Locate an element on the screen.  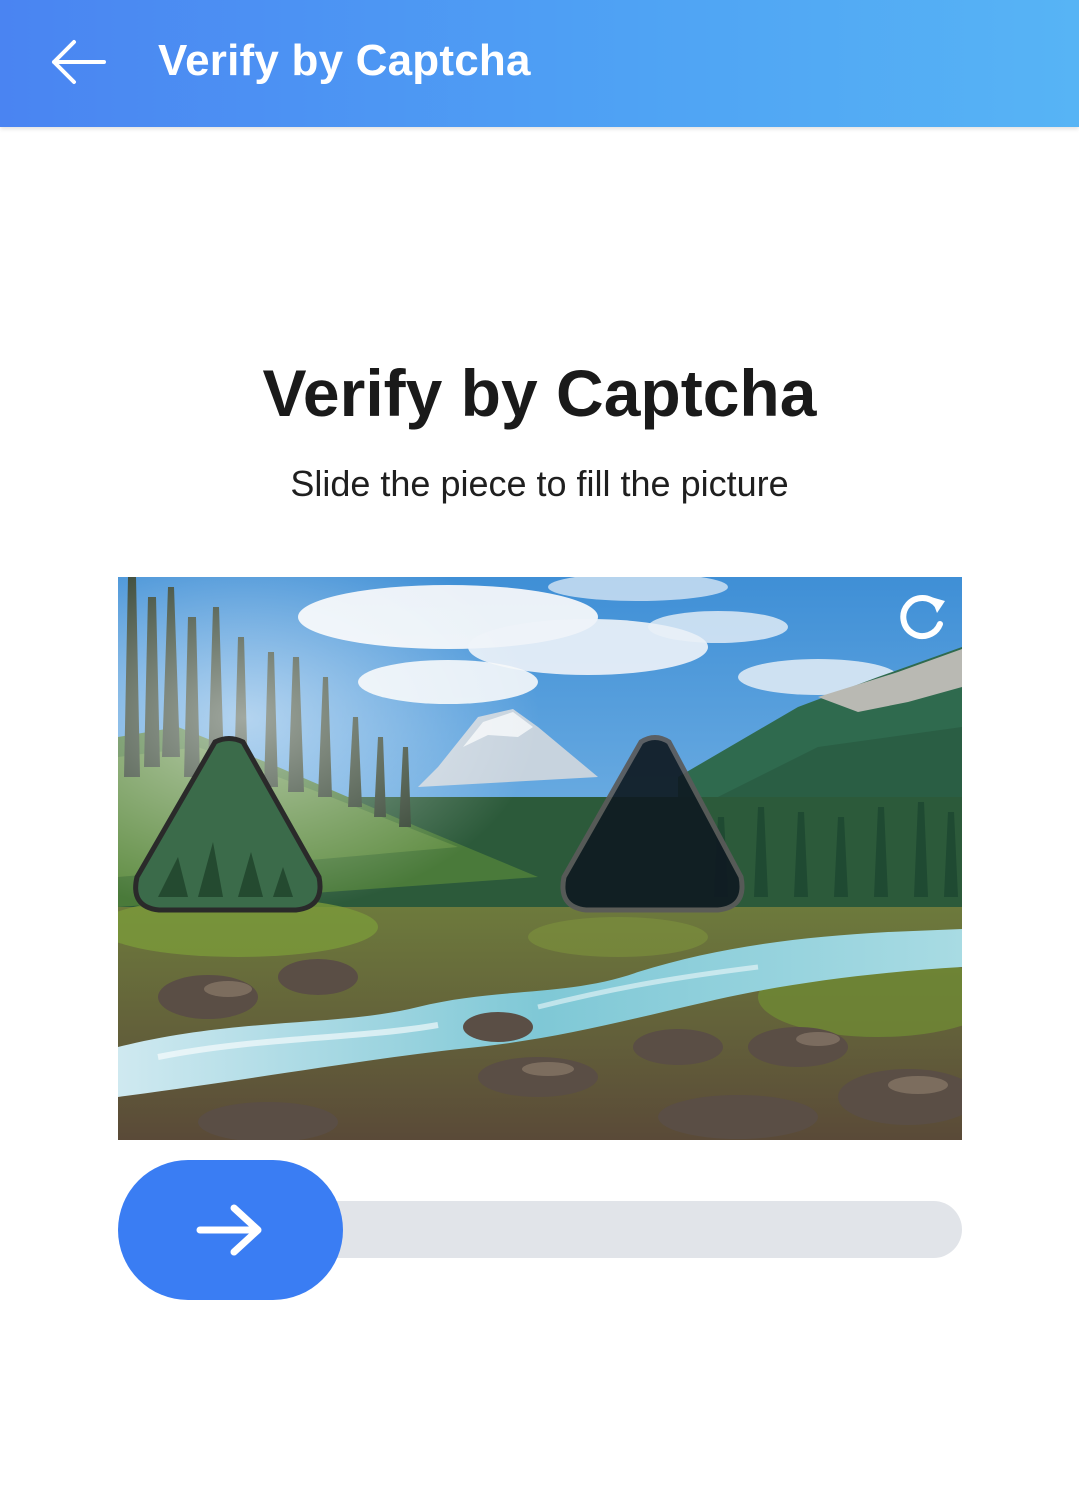
arrow-left-icon is located at coordinates (79, 62).